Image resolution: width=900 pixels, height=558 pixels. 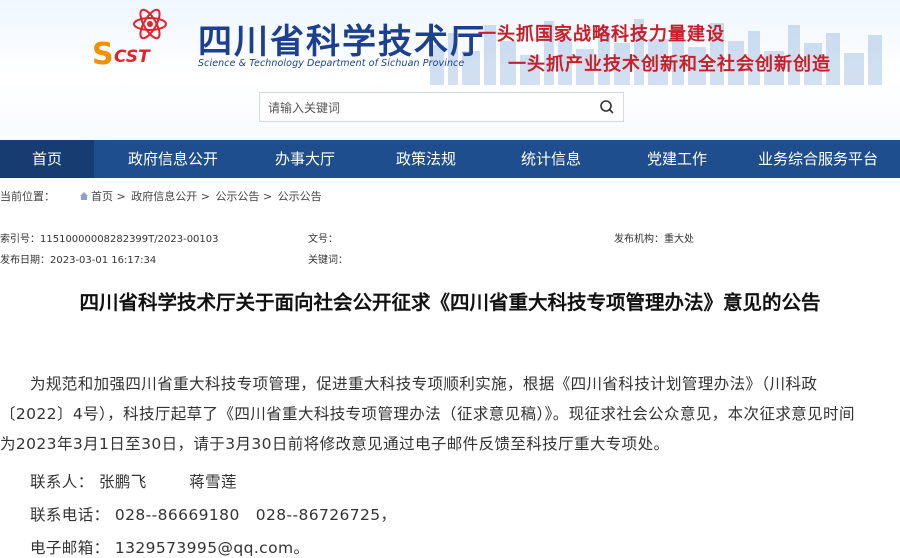 I want to click on main-nav: 首页 政府信息公开 办事大厅 政策法规 统计信息 党建工作 业务综合服务平台, so click(x=450, y=159).